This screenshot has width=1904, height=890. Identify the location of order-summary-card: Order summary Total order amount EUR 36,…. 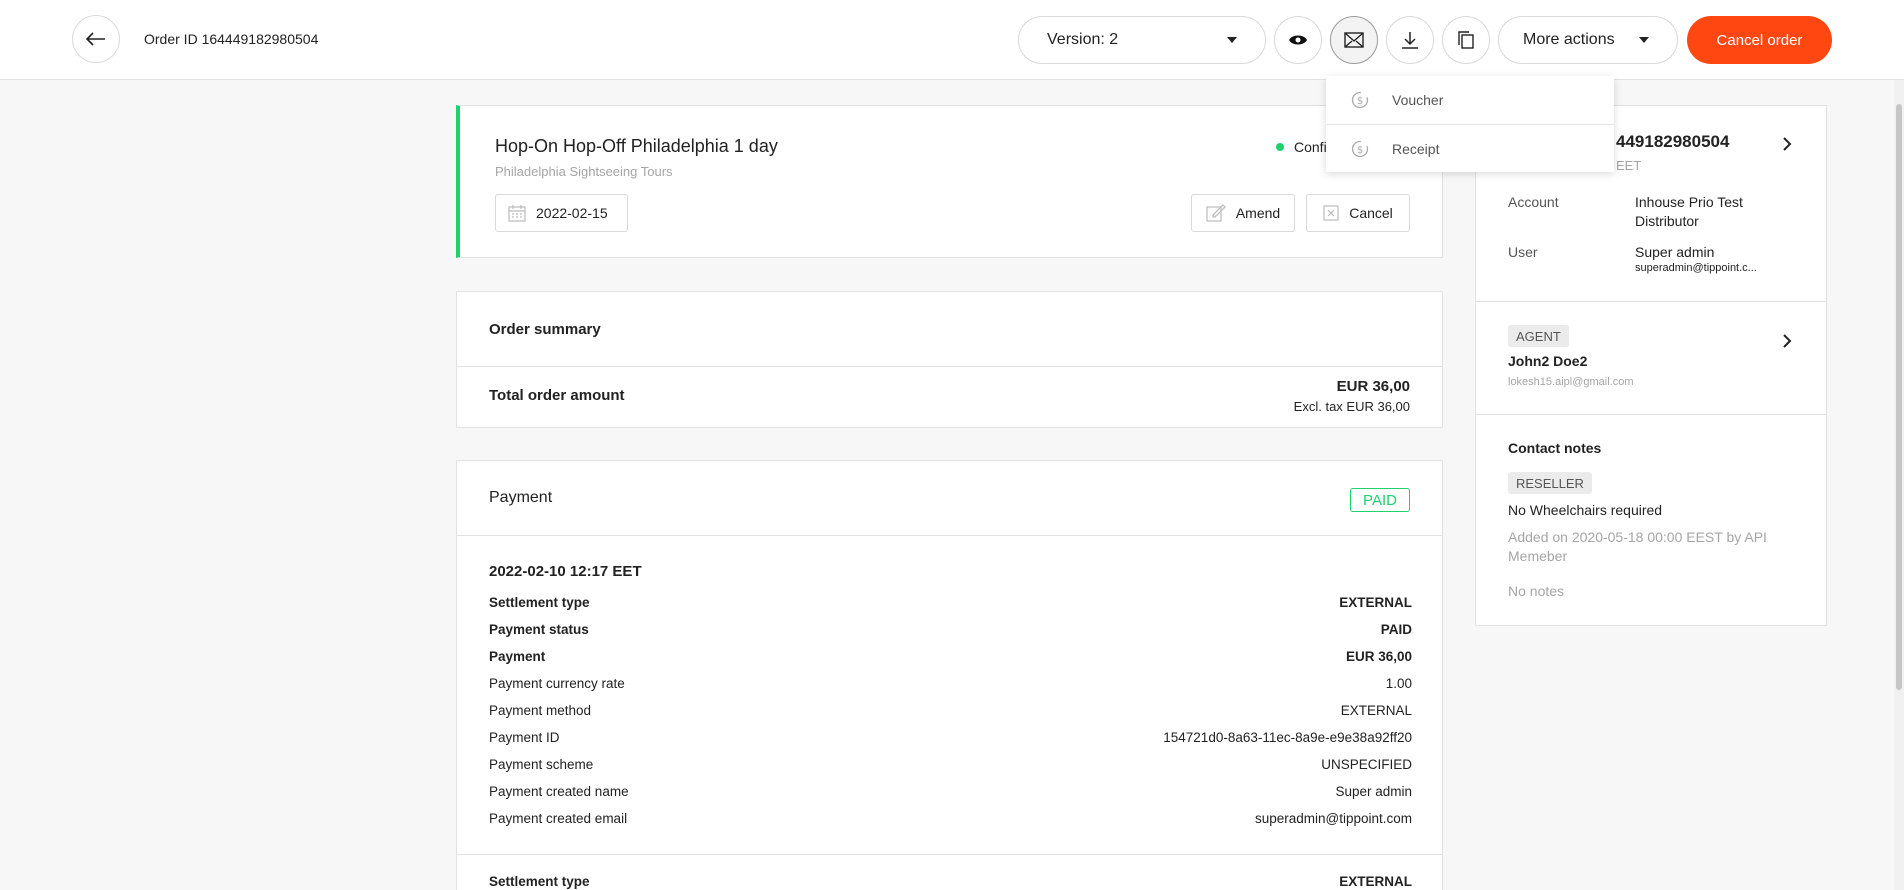
(949, 359).